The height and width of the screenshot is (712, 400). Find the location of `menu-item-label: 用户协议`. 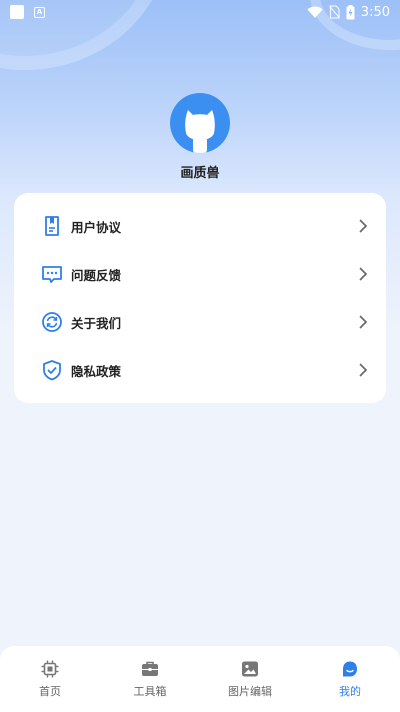

menu-item-label: 用户协议 is located at coordinates (96, 227).